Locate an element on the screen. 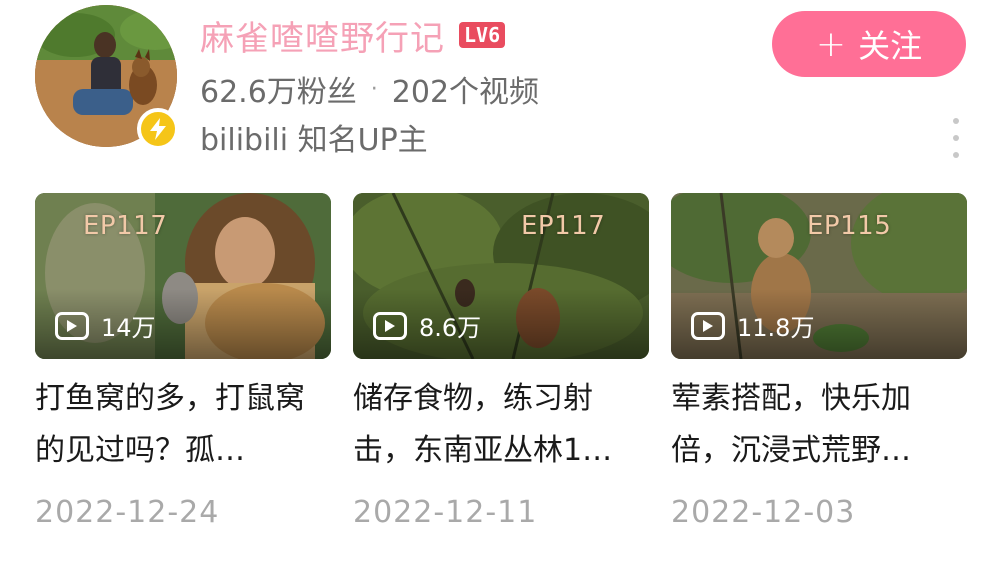 The width and height of the screenshot is (1000, 566). play-count: 14万 is located at coordinates (105, 325).